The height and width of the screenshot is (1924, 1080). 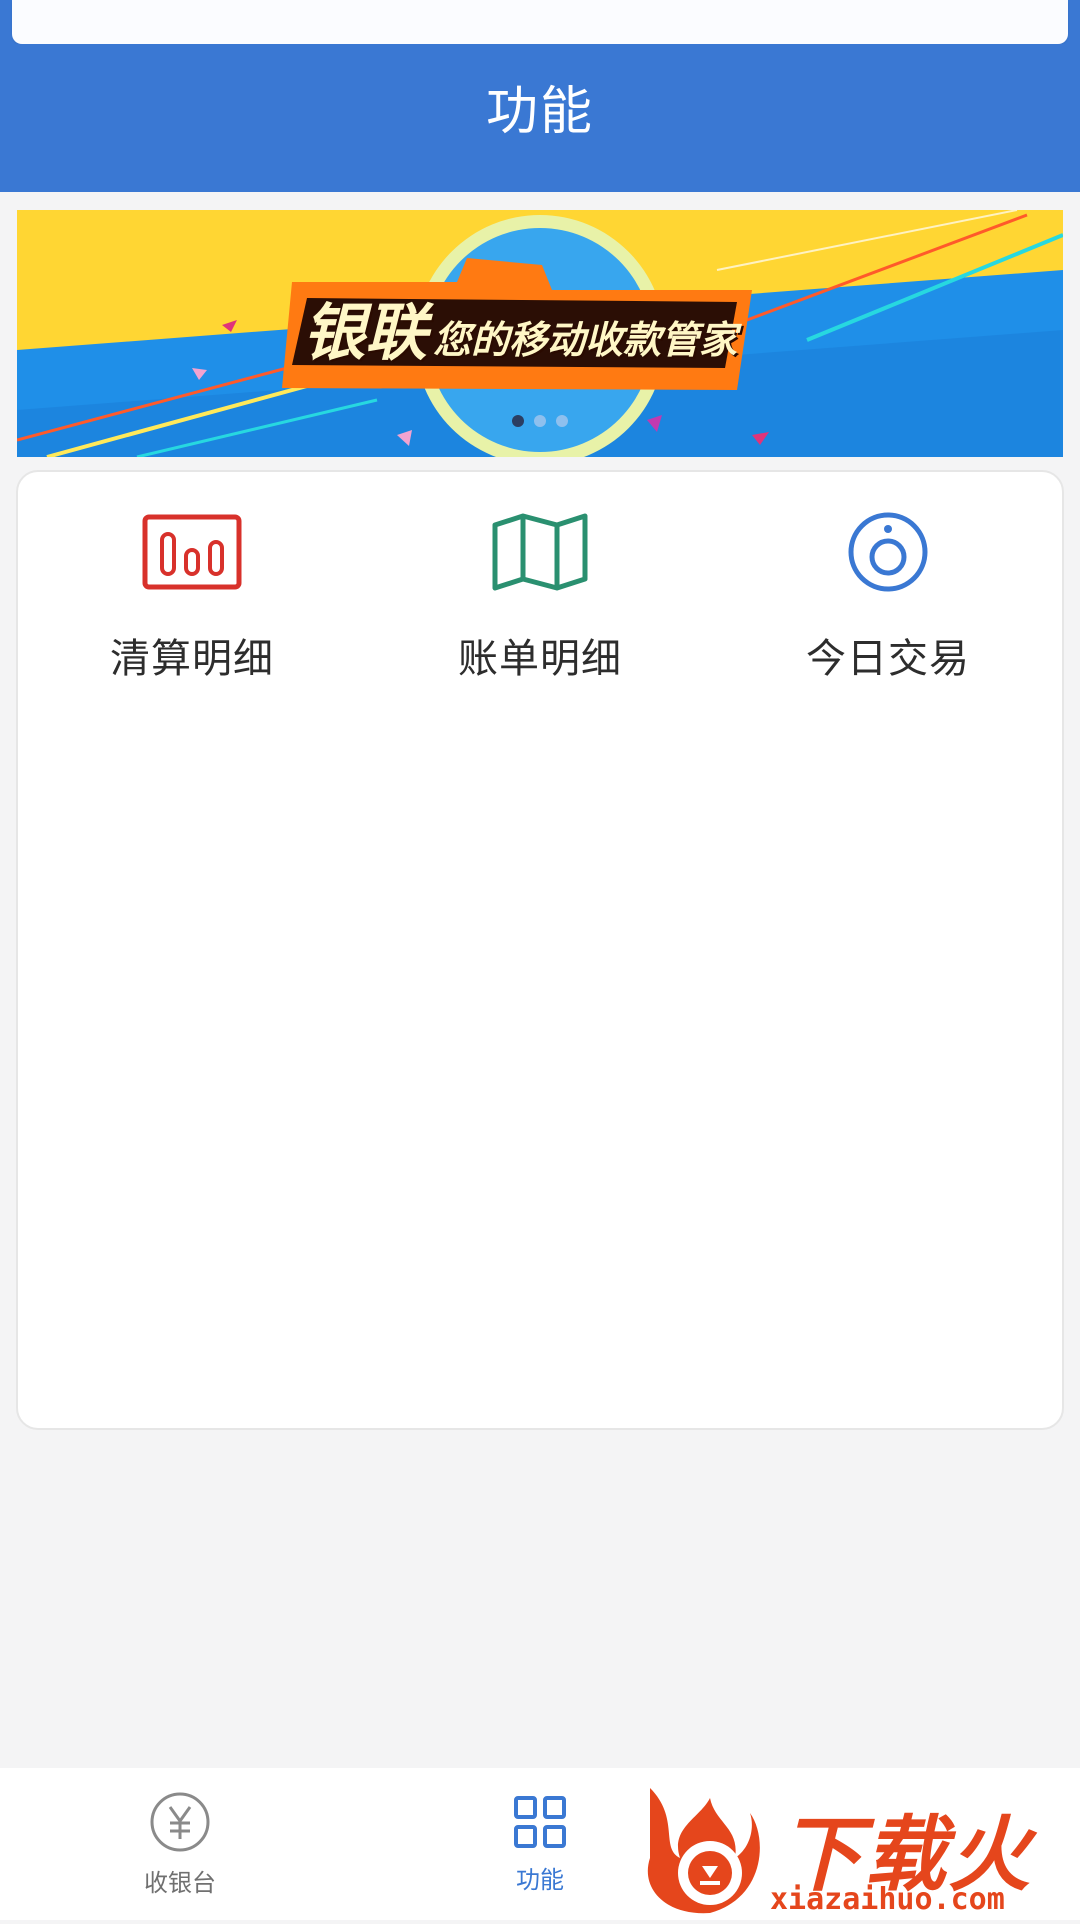 I want to click on function-grid: 清算明细 账单明细 今日交易, so click(x=540, y=598).